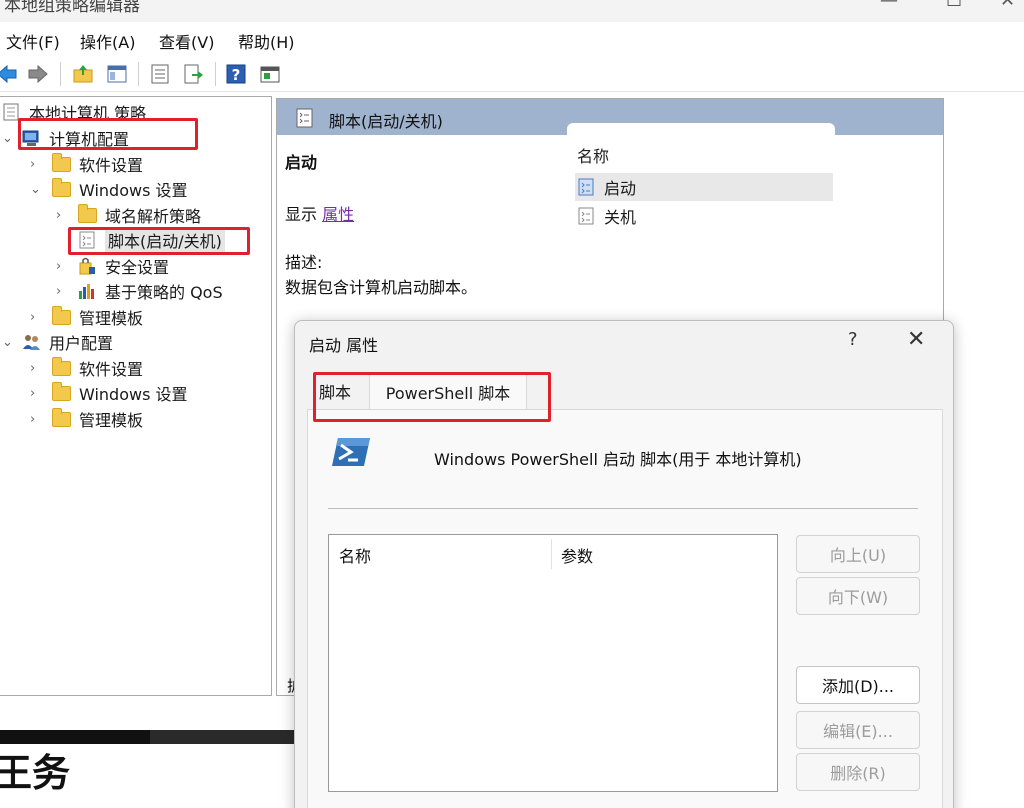  Describe the element at coordinates (111, 369) in the screenshot. I see `tree-label: 软件设置` at that location.